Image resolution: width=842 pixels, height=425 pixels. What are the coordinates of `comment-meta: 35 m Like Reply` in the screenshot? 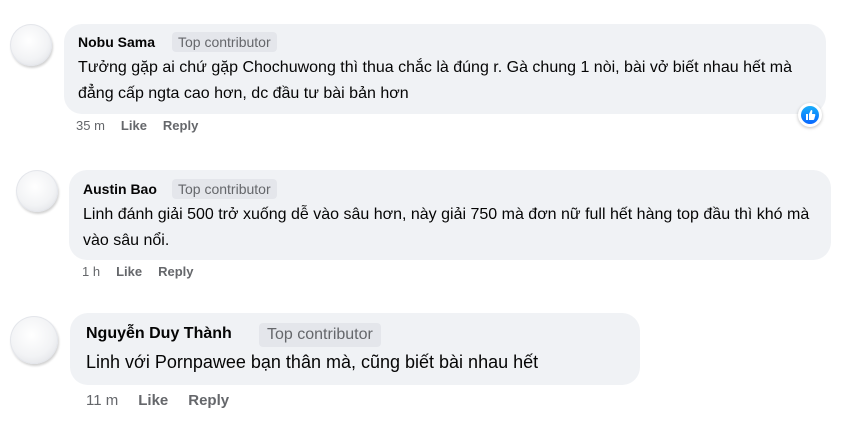 It's located at (145, 125).